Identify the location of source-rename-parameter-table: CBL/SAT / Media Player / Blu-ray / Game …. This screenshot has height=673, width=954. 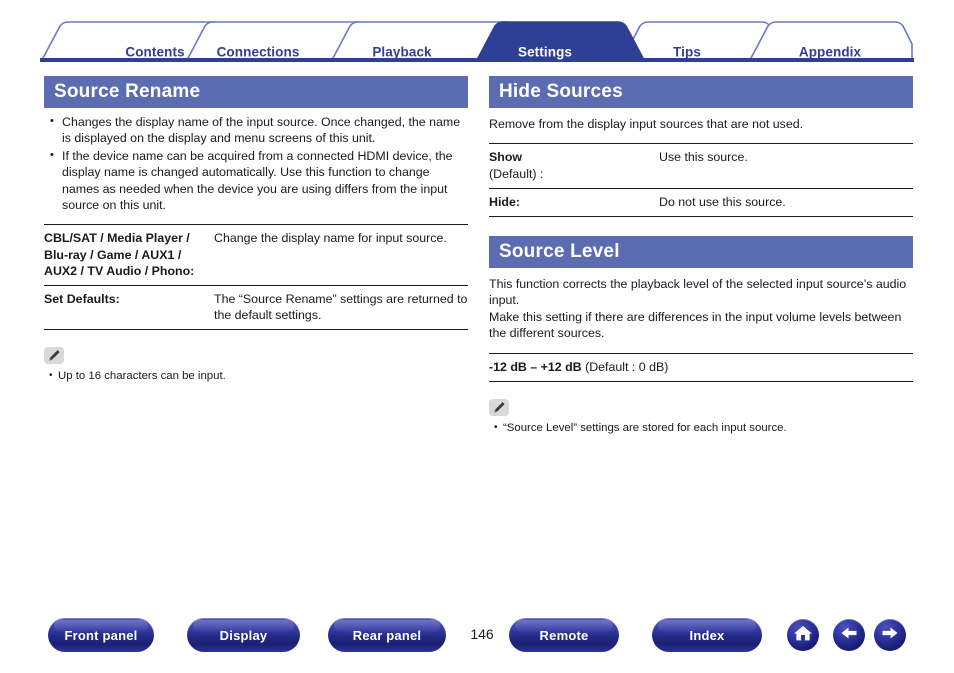
(256, 277).